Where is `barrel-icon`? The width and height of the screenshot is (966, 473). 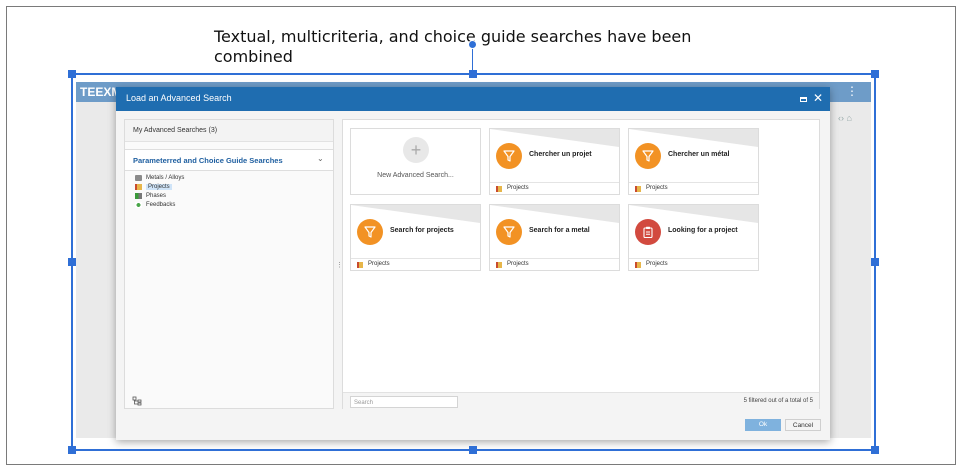 barrel-icon is located at coordinates (138, 177).